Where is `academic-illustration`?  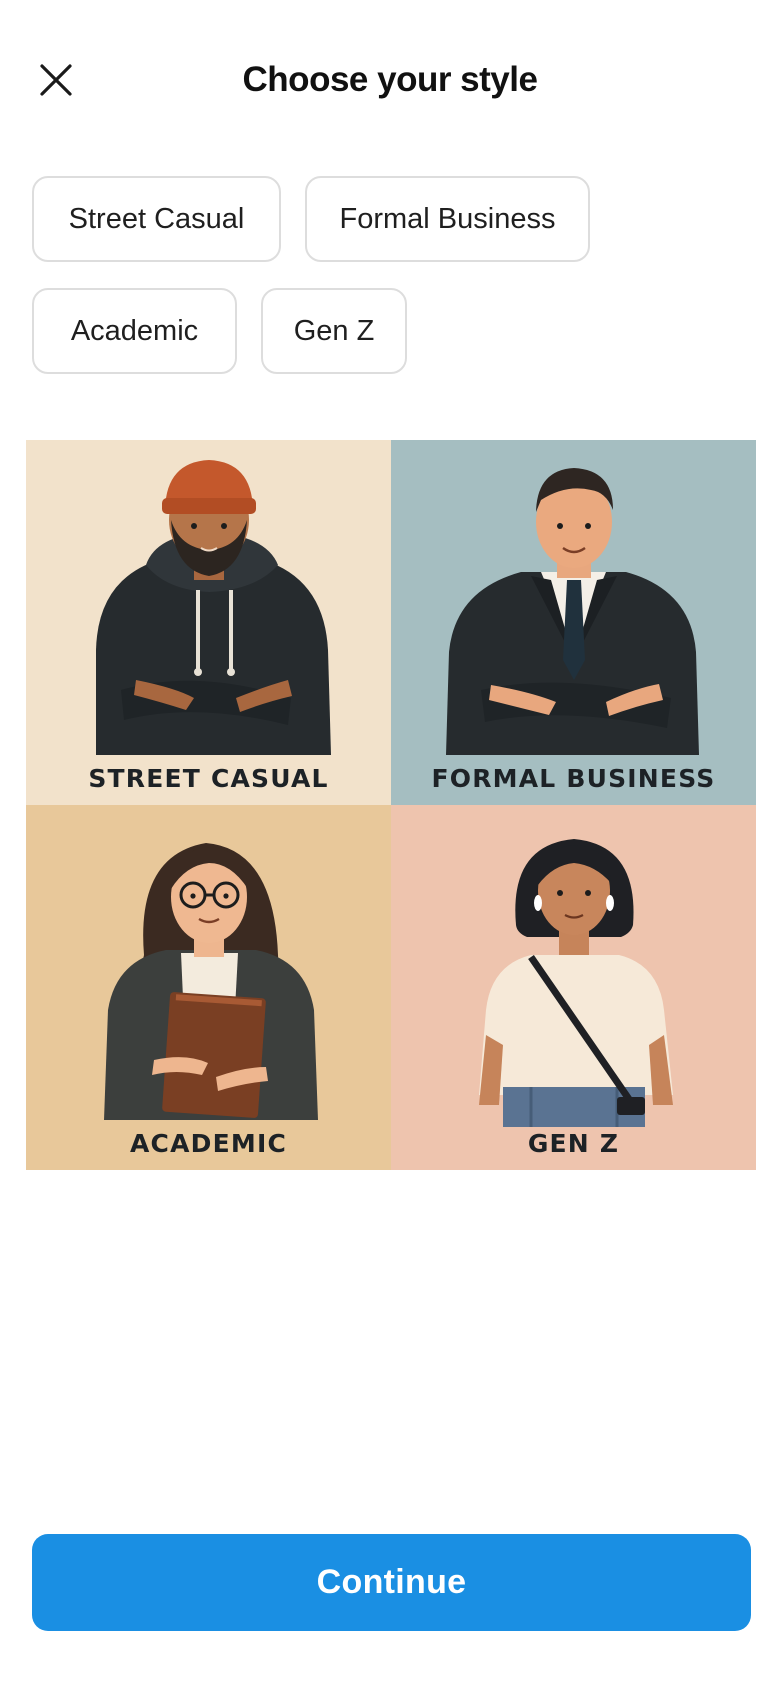
academic-illustration is located at coordinates (211, 981).